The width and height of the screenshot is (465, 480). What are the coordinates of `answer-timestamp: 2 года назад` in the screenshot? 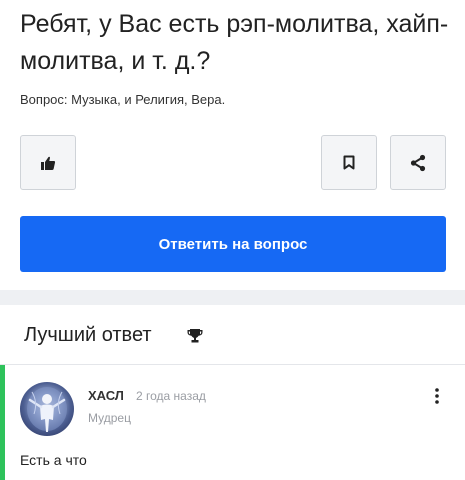 It's located at (171, 396).